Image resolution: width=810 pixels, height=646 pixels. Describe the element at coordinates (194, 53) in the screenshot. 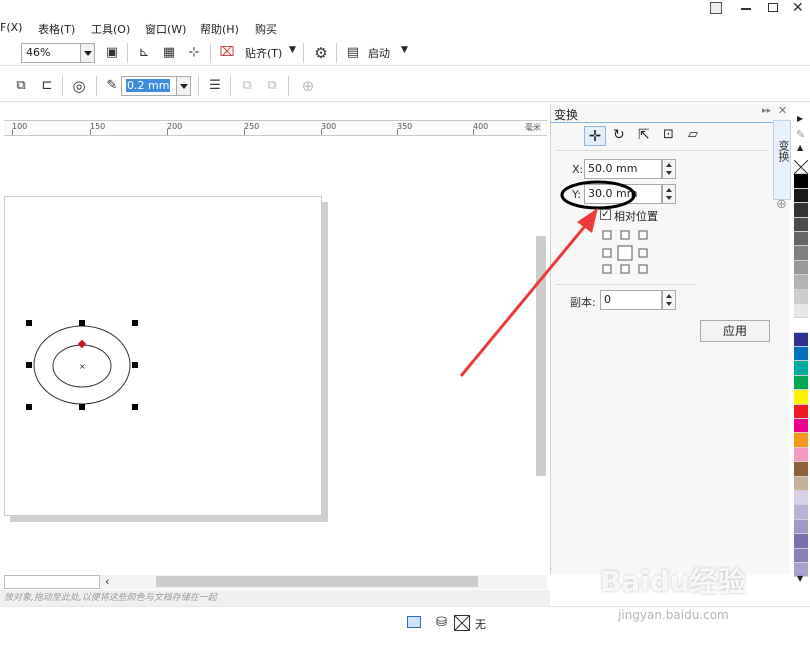

I see `guidelines-icon: ⊹` at that location.